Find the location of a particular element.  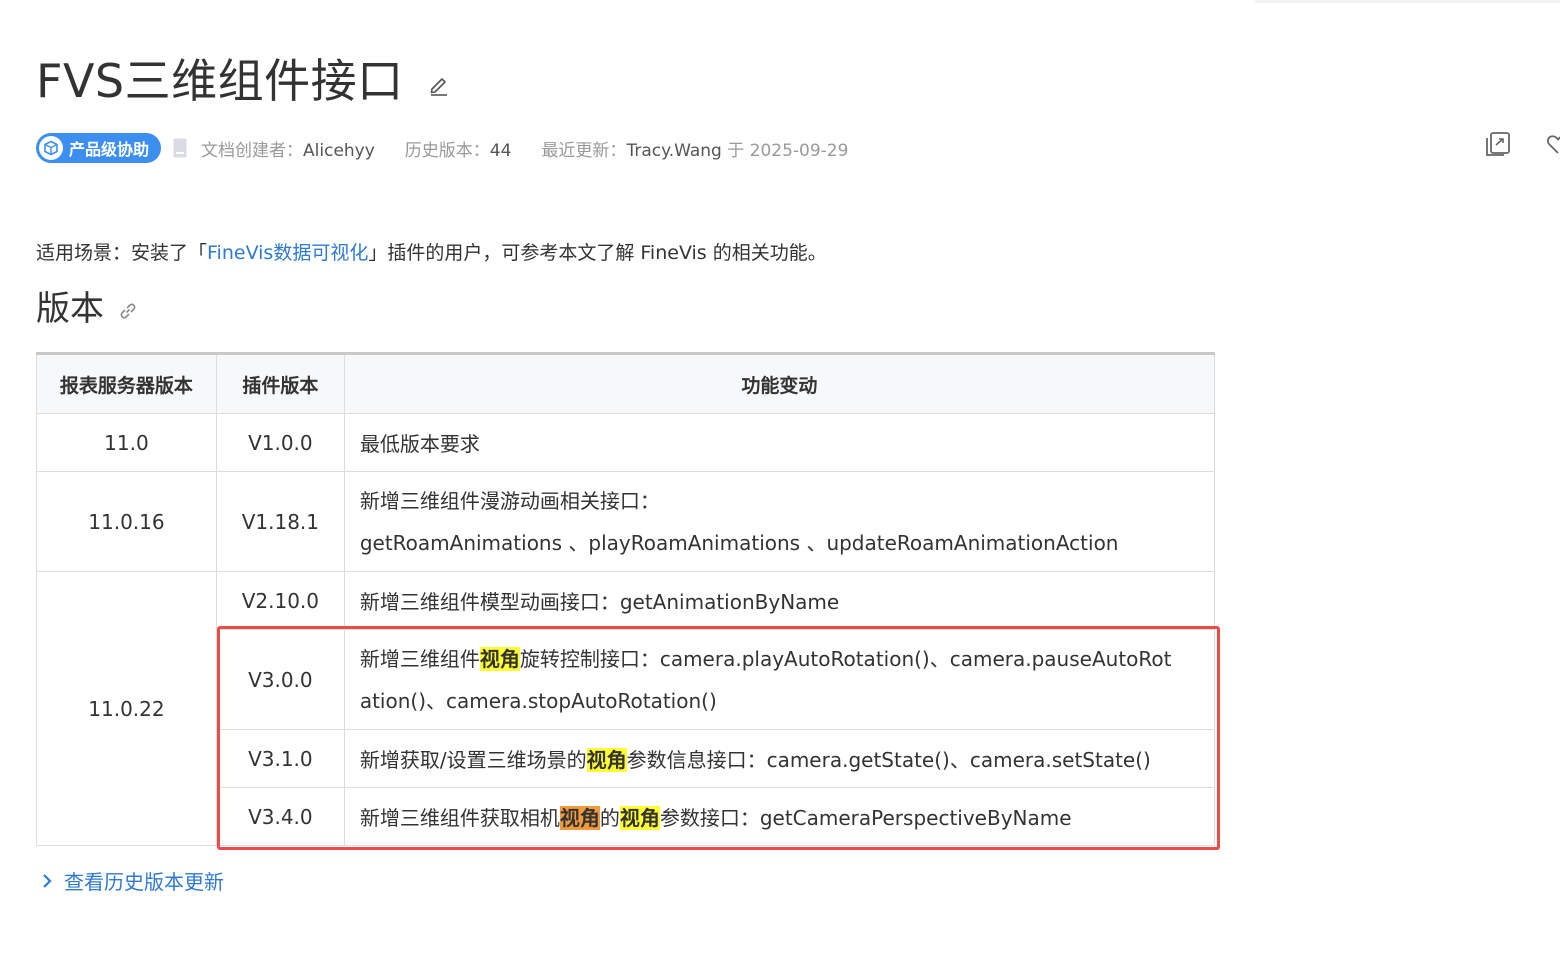

table-row: 11.0 V1.0.0 最低版本要求 is located at coordinates (626, 442).